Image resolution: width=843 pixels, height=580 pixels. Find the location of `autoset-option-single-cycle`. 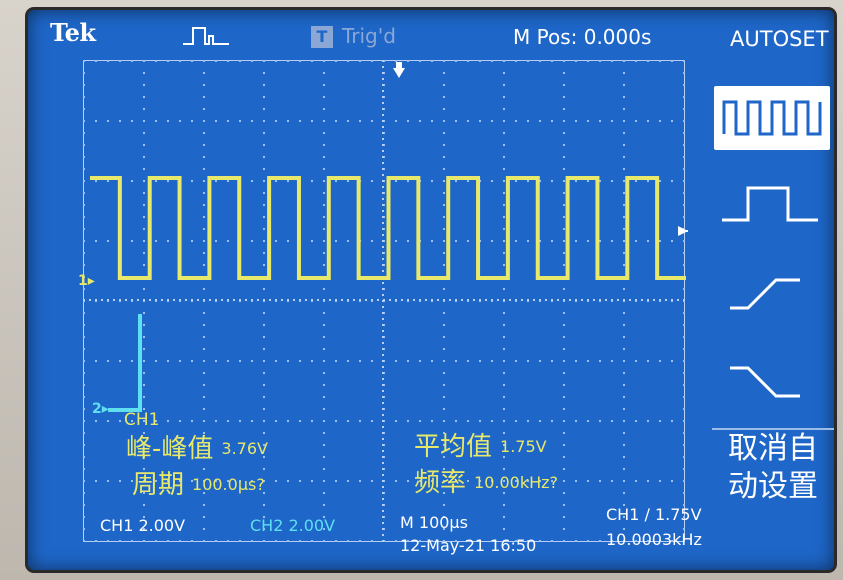

autoset-option-single-cycle is located at coordinates (772, 204).